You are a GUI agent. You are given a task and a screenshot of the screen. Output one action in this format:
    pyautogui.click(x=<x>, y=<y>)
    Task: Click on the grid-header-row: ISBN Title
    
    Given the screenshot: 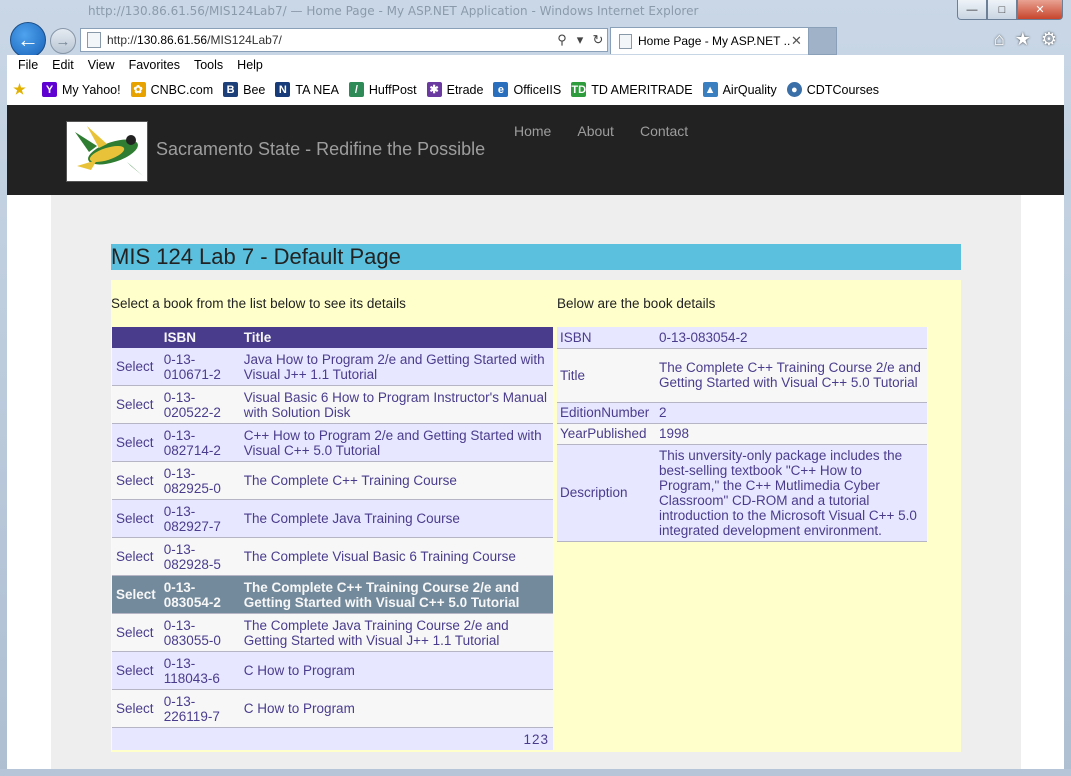 What is the action you would take?
    pyautogui.click(x=332, y=337)
    